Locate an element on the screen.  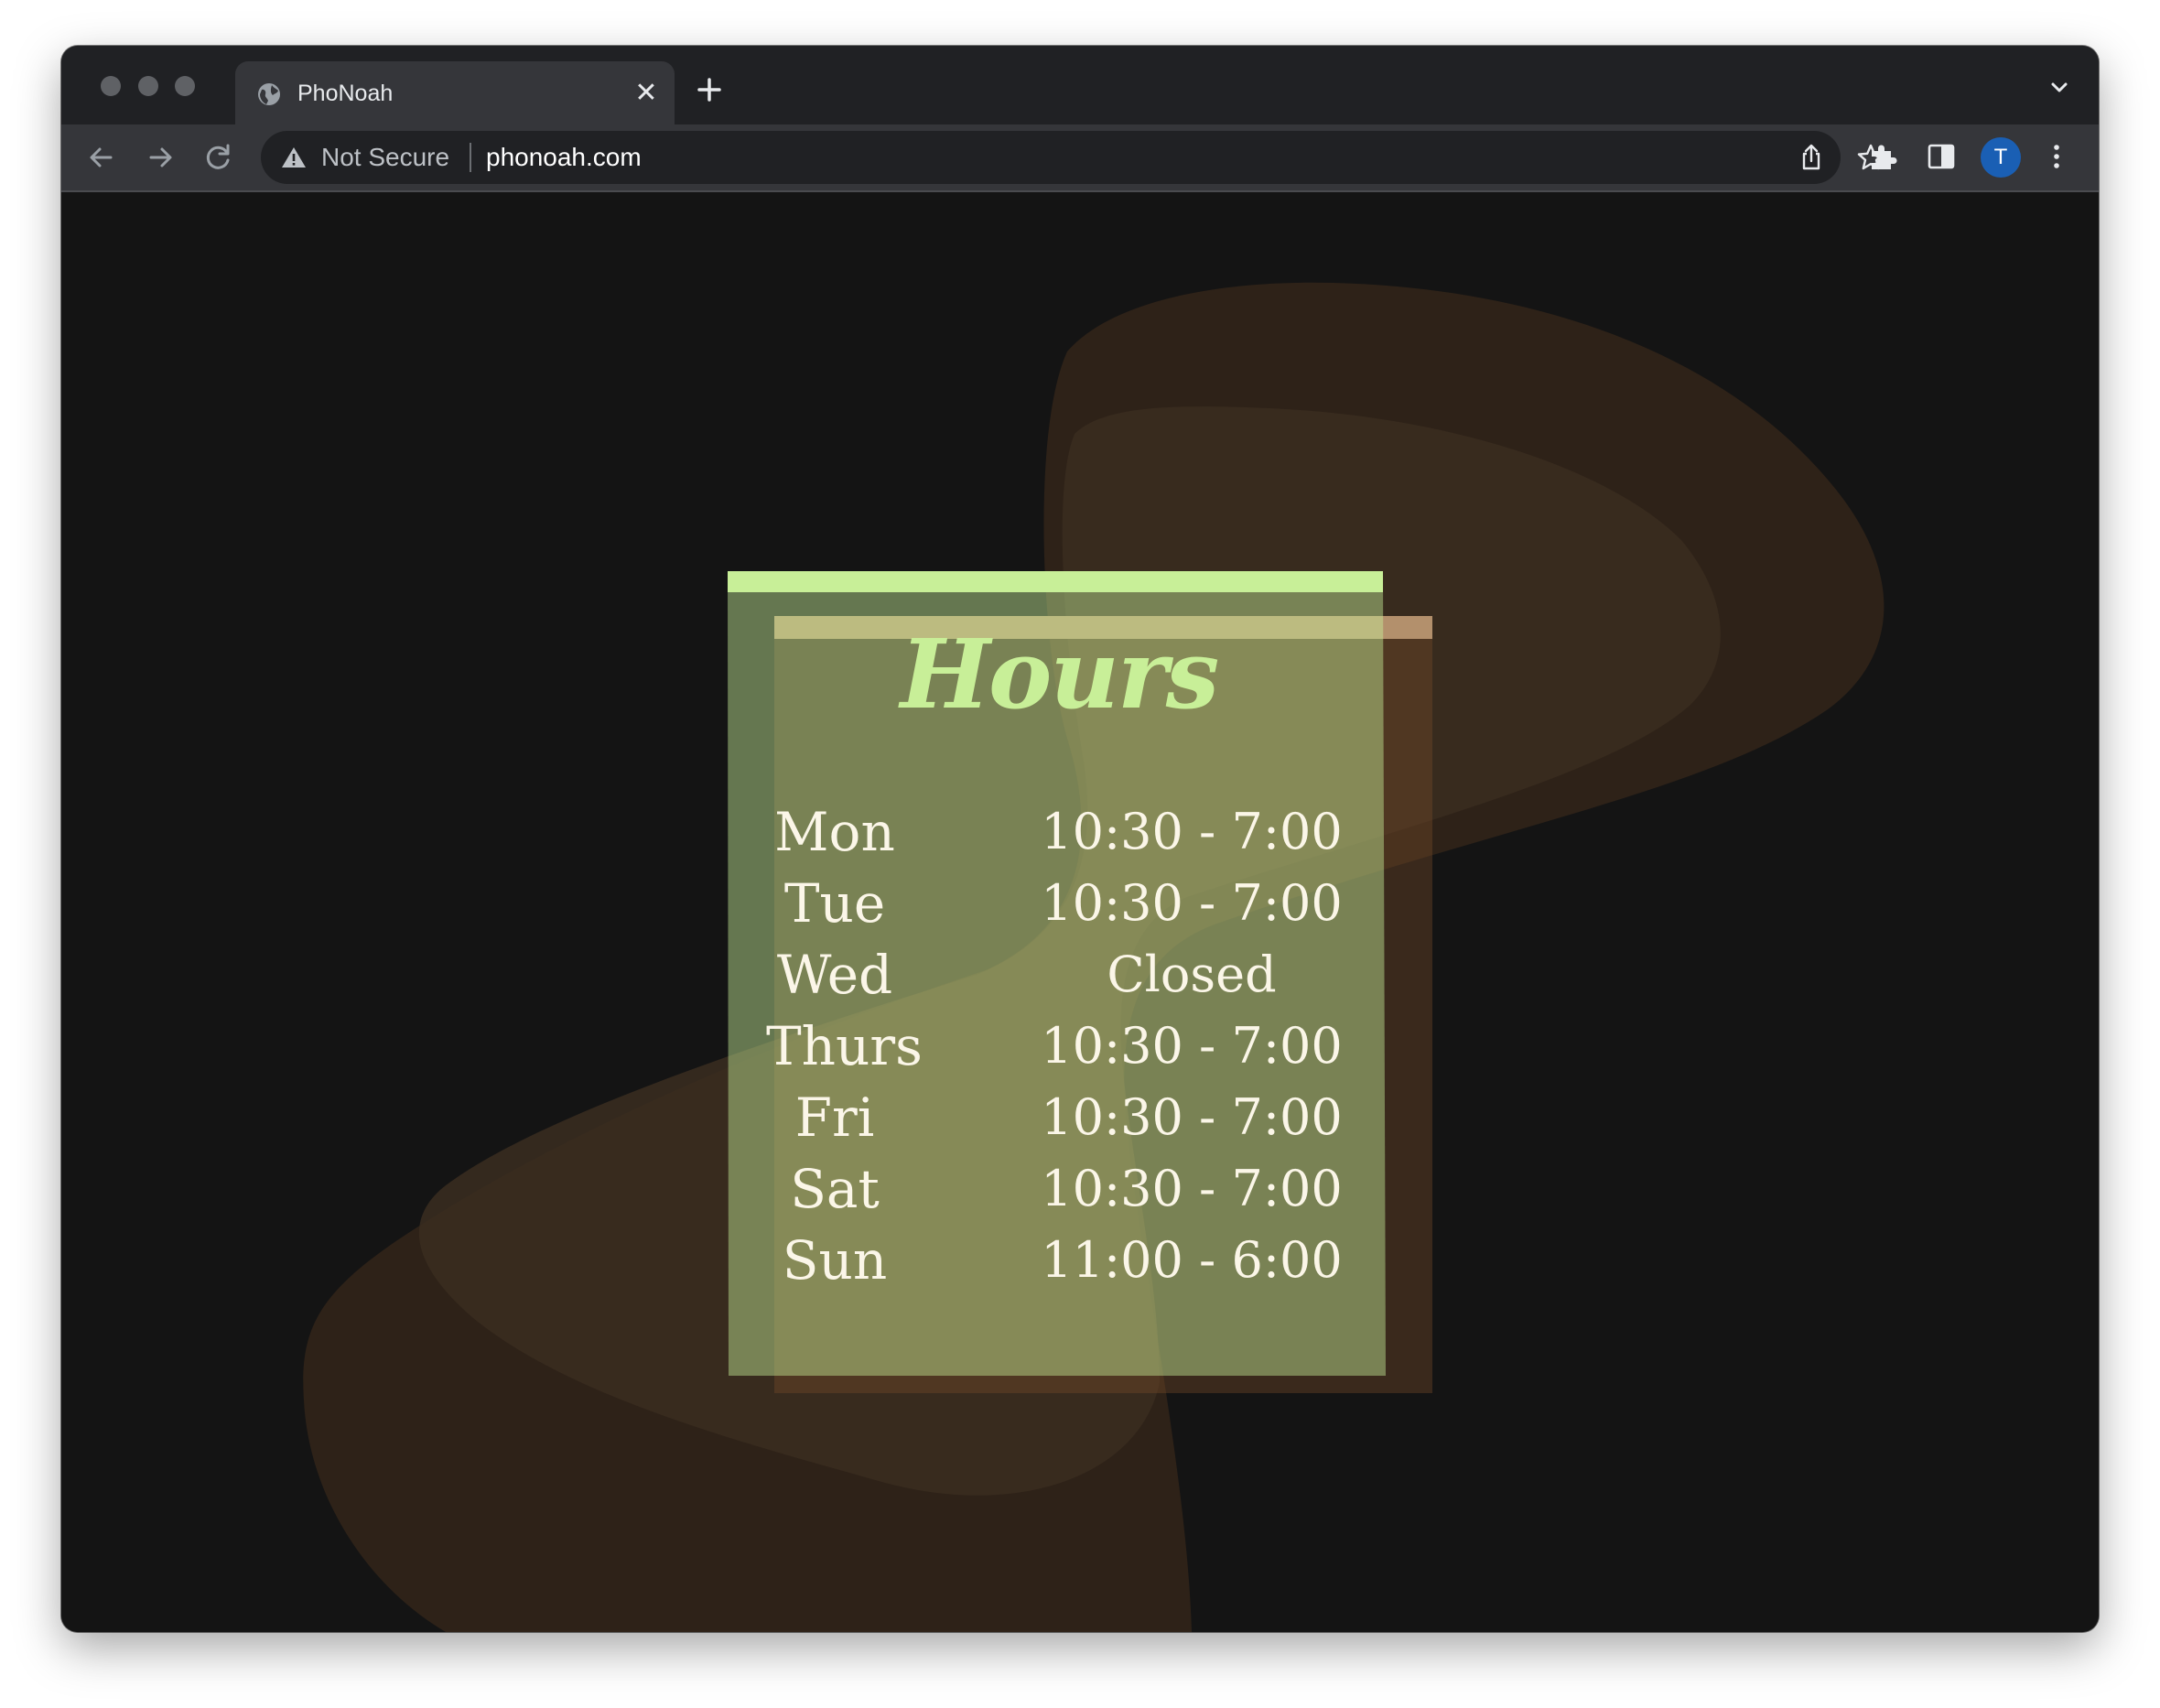
tab-title: PhoNoah is located at coordinates (345, 93).